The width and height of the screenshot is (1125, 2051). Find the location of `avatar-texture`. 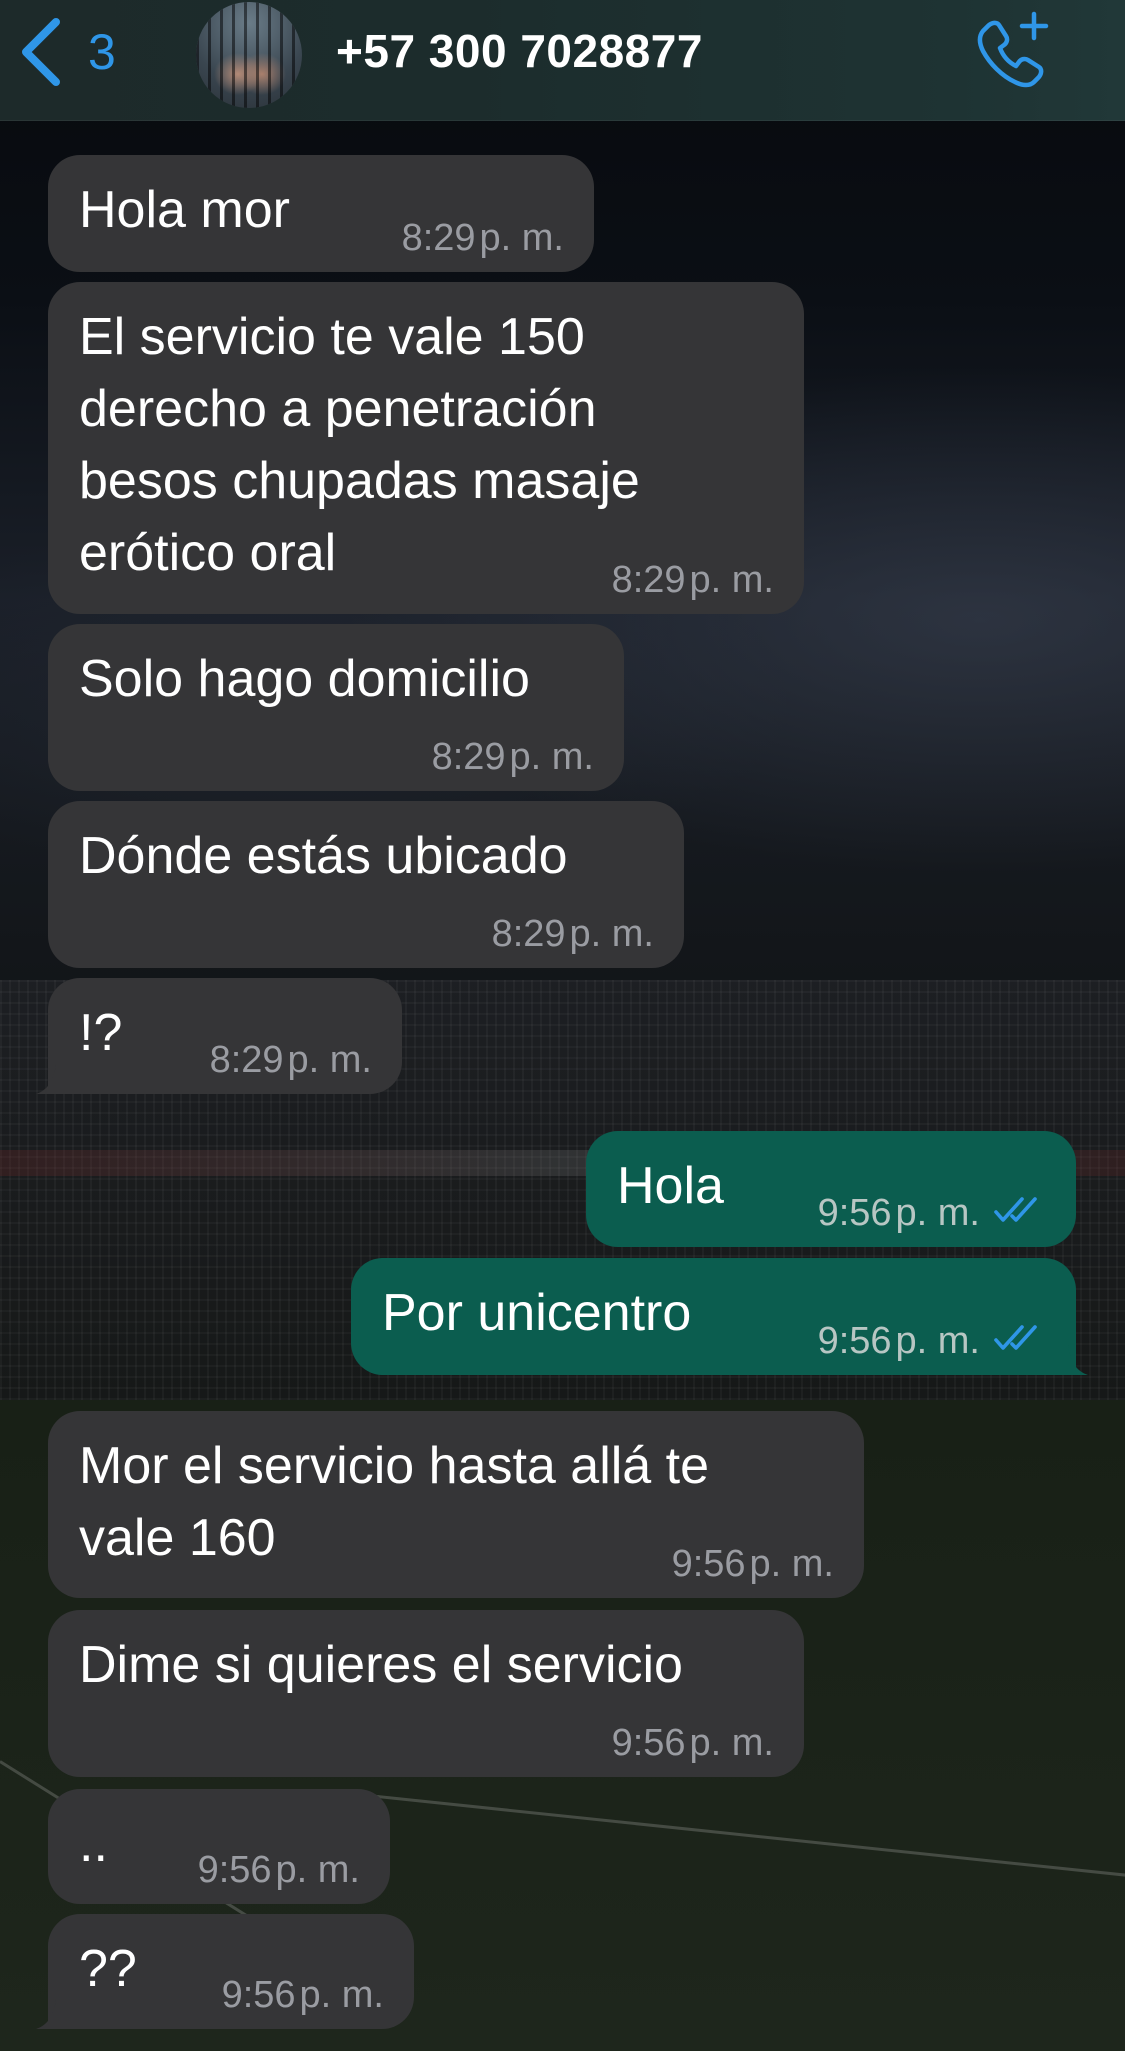

avatar-texture is located at coordinates (249, 55).